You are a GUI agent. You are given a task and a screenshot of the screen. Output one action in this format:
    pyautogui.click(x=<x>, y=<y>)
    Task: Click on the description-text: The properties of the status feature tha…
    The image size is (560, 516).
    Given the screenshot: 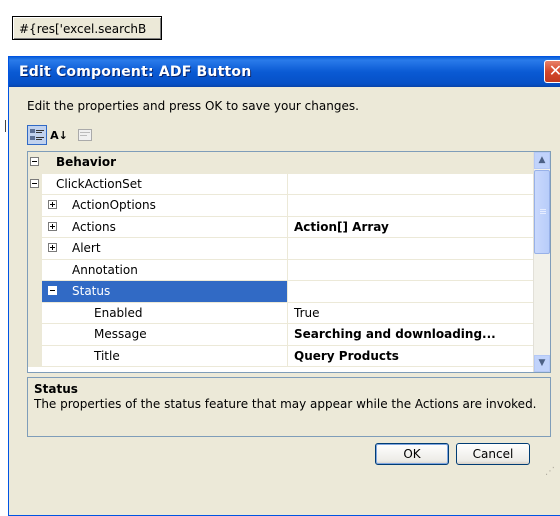 What is the action you would take?
    pyautogui.click(x=285, y=404)
    